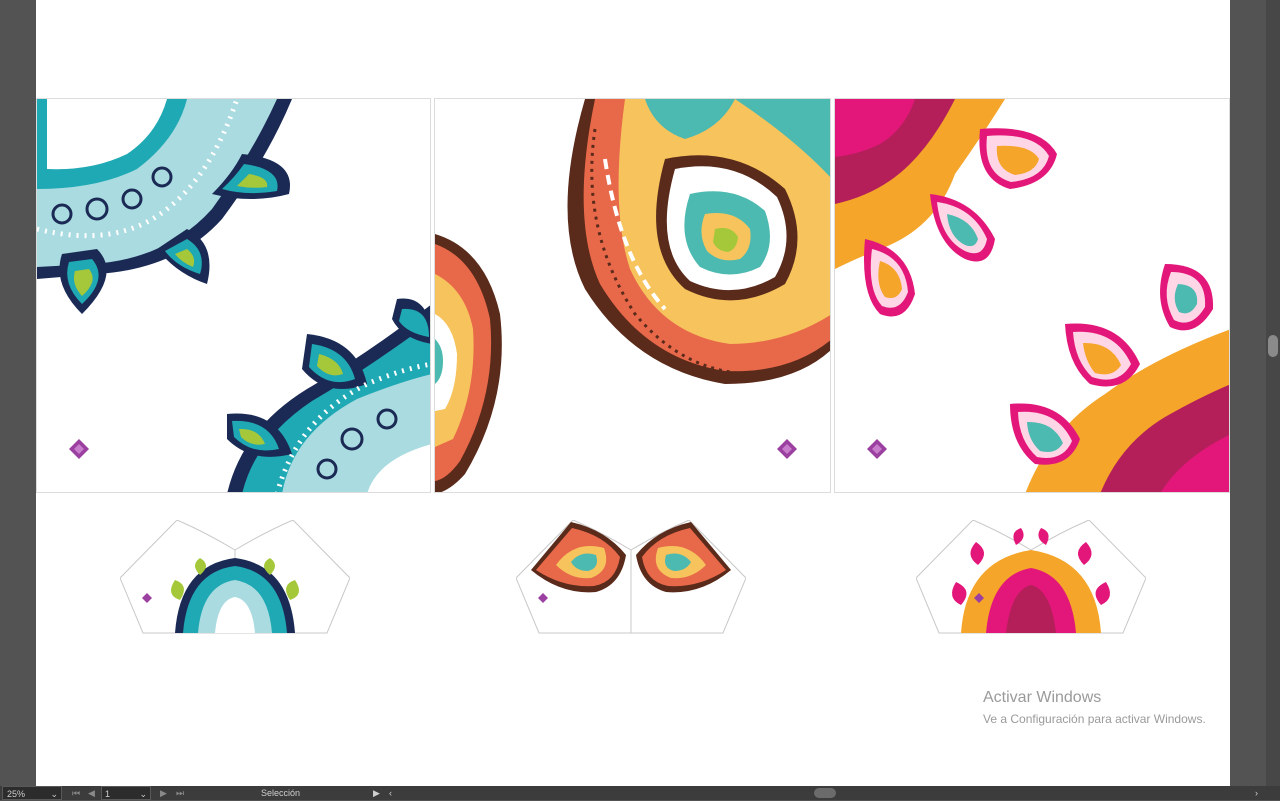 Image resolution: width=1280 pixels, height=801 pixels. Describe the element at coordinates (235, 577) in the screenshot. I see `mask-preview-teal` at that location.